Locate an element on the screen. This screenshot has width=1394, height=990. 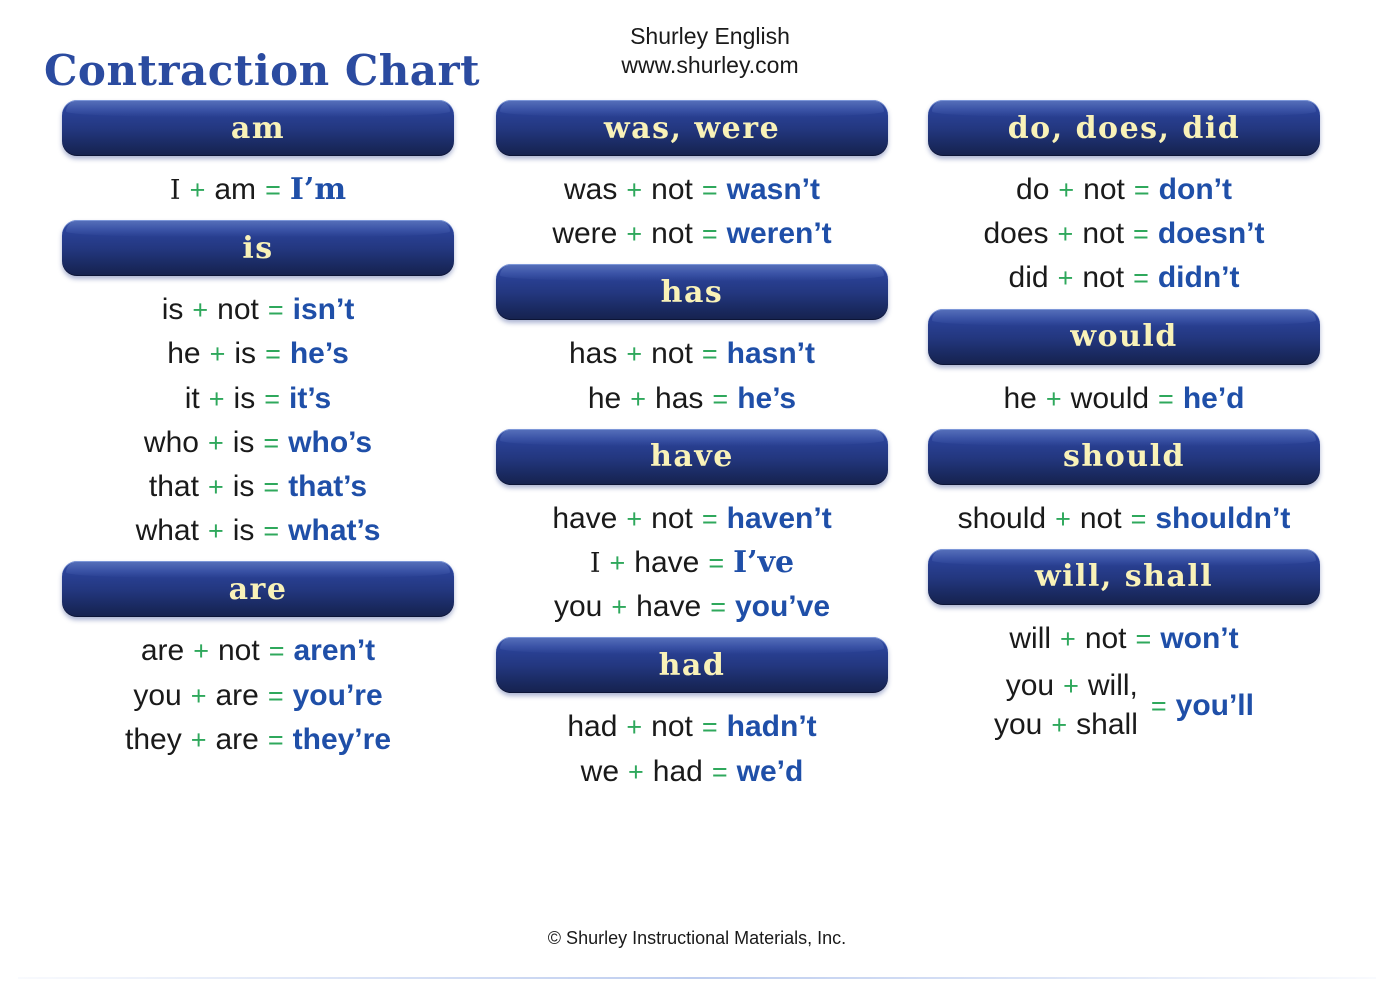
equation-list: he + would = he’d is located at coordinates (1124, 397).